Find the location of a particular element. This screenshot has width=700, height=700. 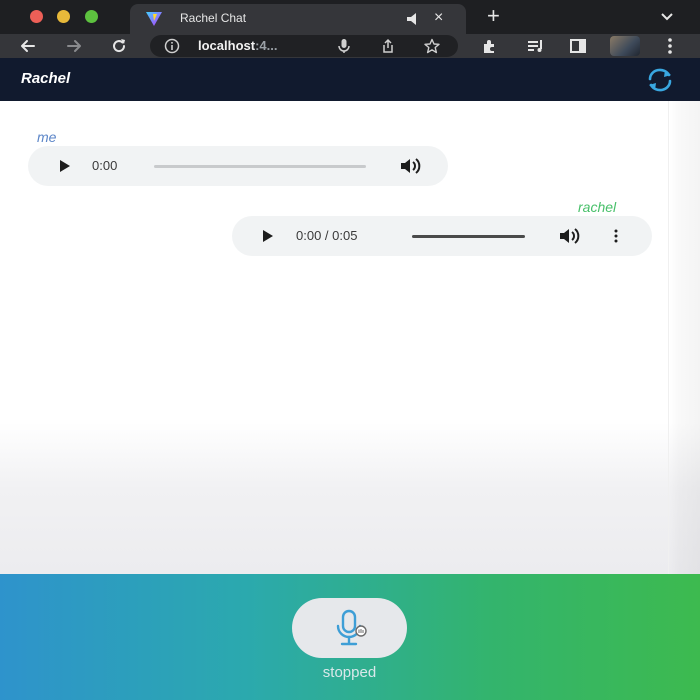

extensions-icon is located at coordinates (490, 46).